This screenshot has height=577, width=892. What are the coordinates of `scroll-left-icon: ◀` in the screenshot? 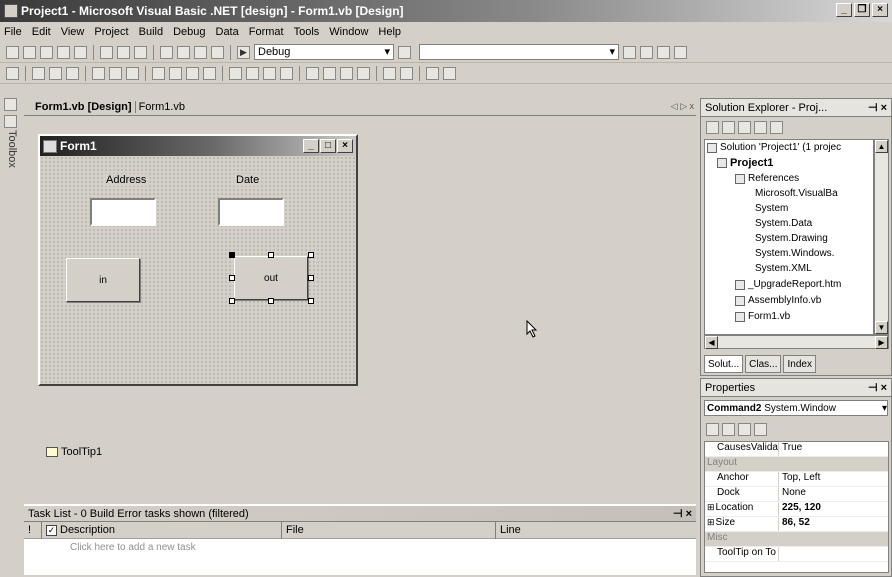 It's located at (711, 342).